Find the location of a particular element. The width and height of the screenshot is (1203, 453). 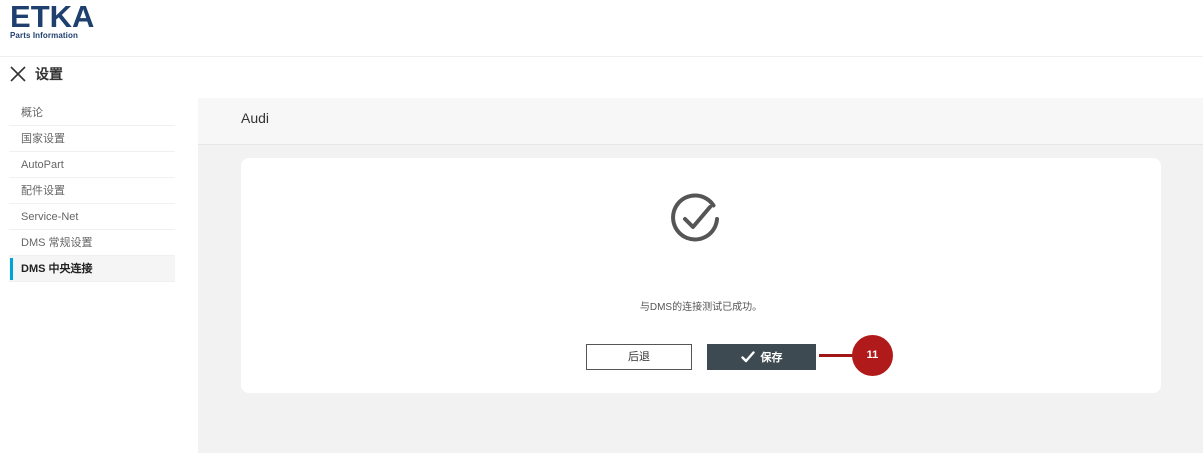

sidebar-item-country-settings: 国家设置 is located at coordinates (92, 139).